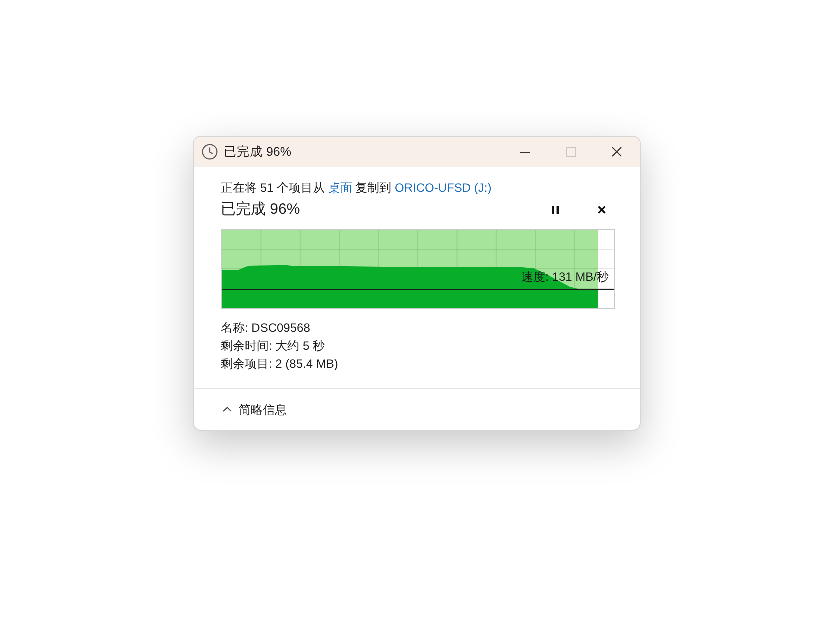 The width and height of the screenshot is (840, 643). What do you see at coordinates (273, 346) in the screenshot?
I see `detail-text: 剩余时间: 大约 5 秒` at bounding box center [273, 346].